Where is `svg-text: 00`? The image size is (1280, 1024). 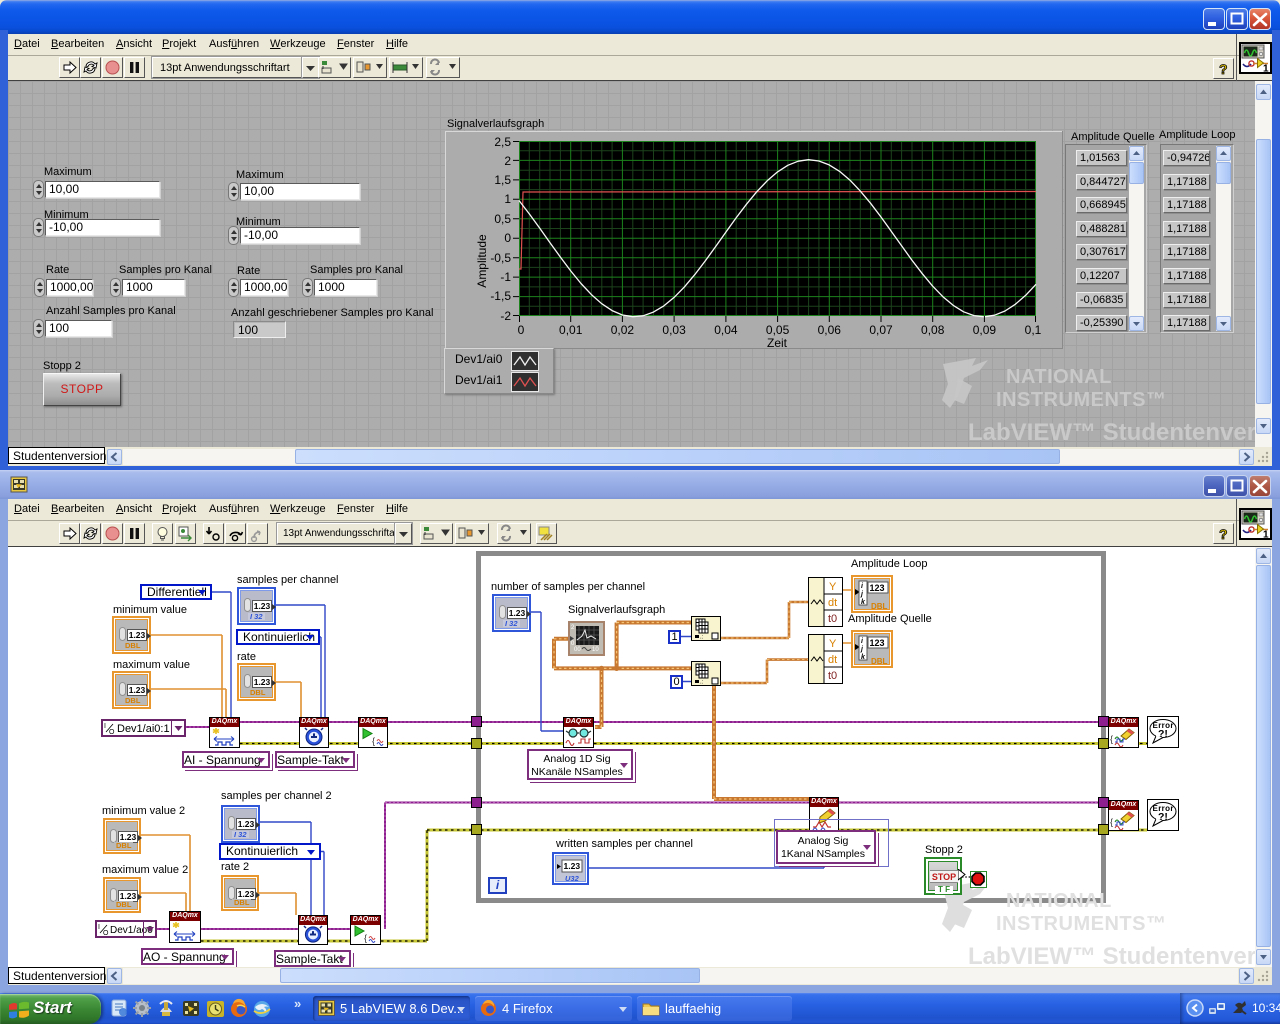 svg-text: 00 is located at coordinates (577, 650).